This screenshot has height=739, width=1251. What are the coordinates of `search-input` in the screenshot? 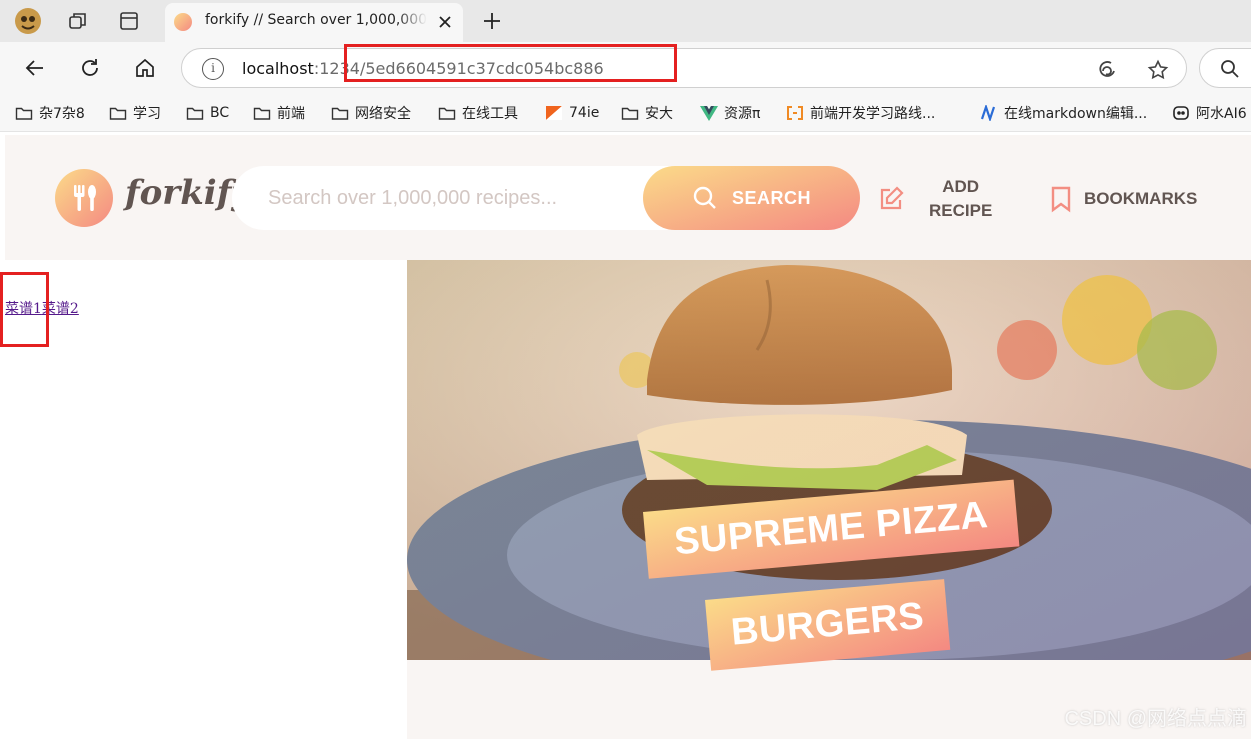 It's located at (443, 198).